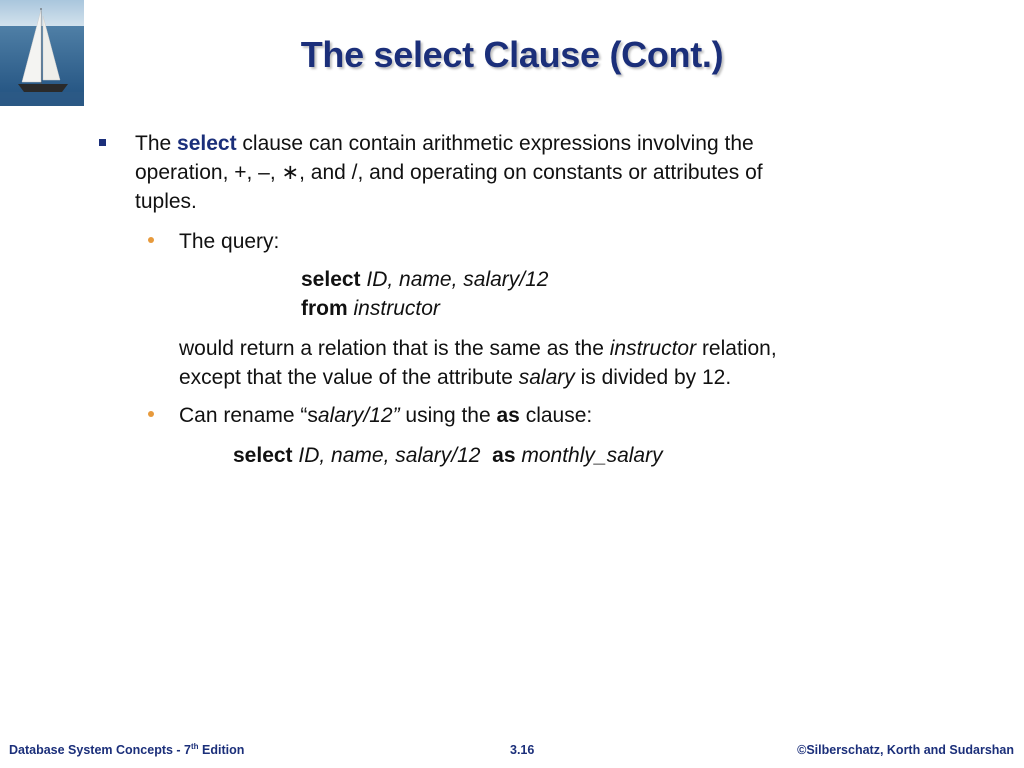 Image resolution: width=1024 pixels, height=768 pixels. I want to click on text-italic: salary, so click(546, 377).